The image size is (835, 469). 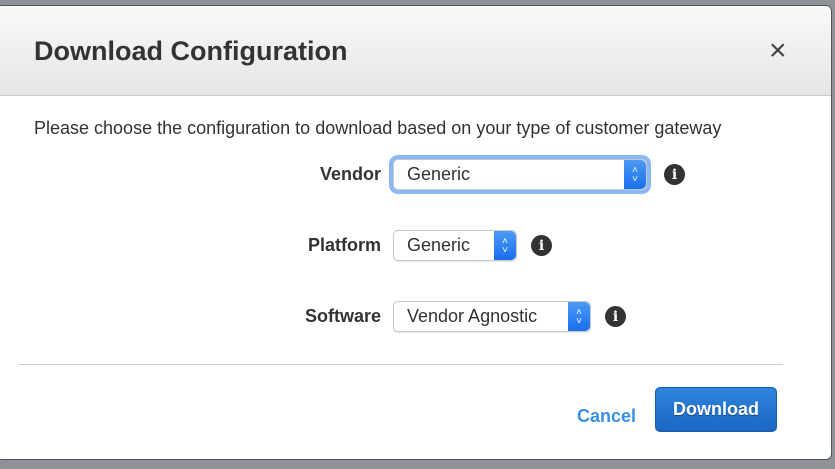 I want to click on cancel-button: Cancel, so click(x=606, y=416).